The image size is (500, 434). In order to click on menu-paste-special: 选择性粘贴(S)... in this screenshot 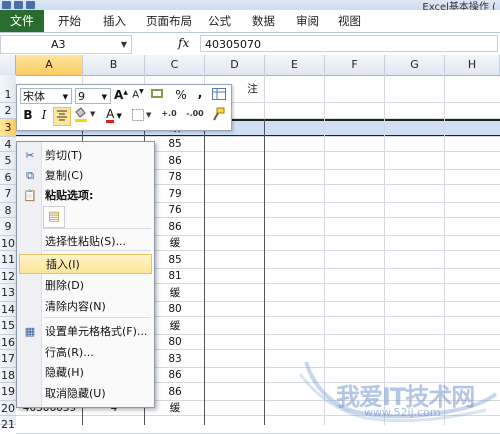, I will do `click(85, 242)`.